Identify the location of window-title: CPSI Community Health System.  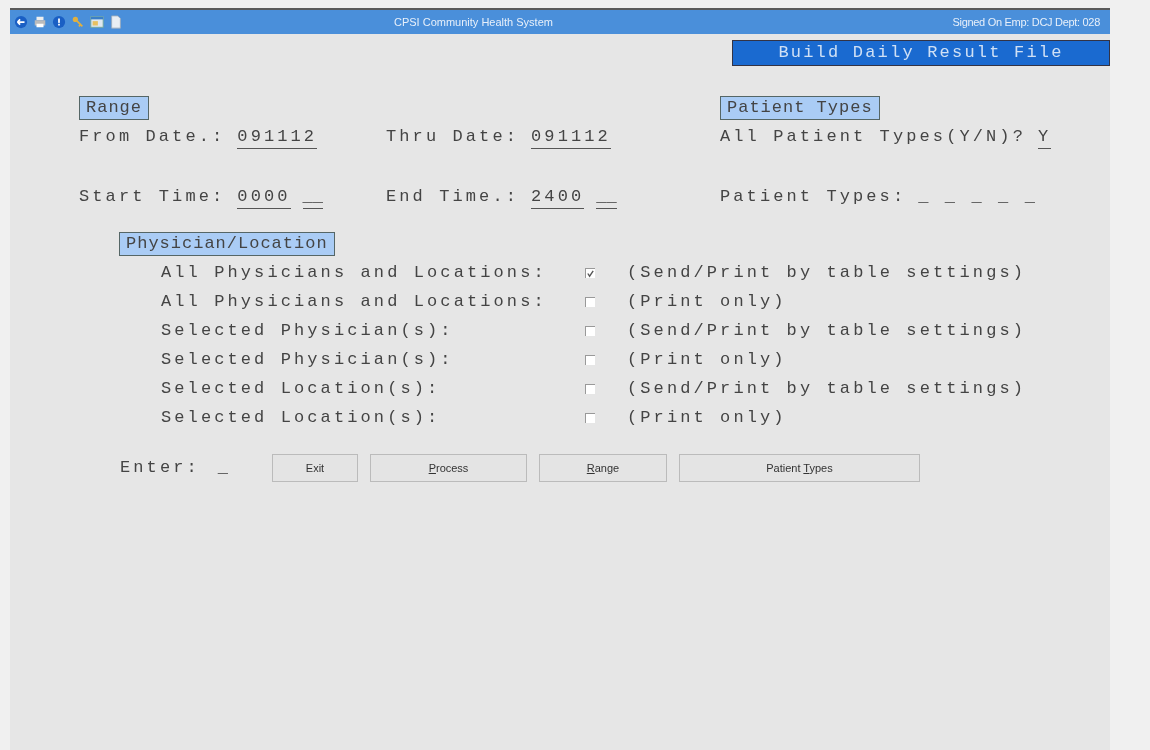
(474, 22).